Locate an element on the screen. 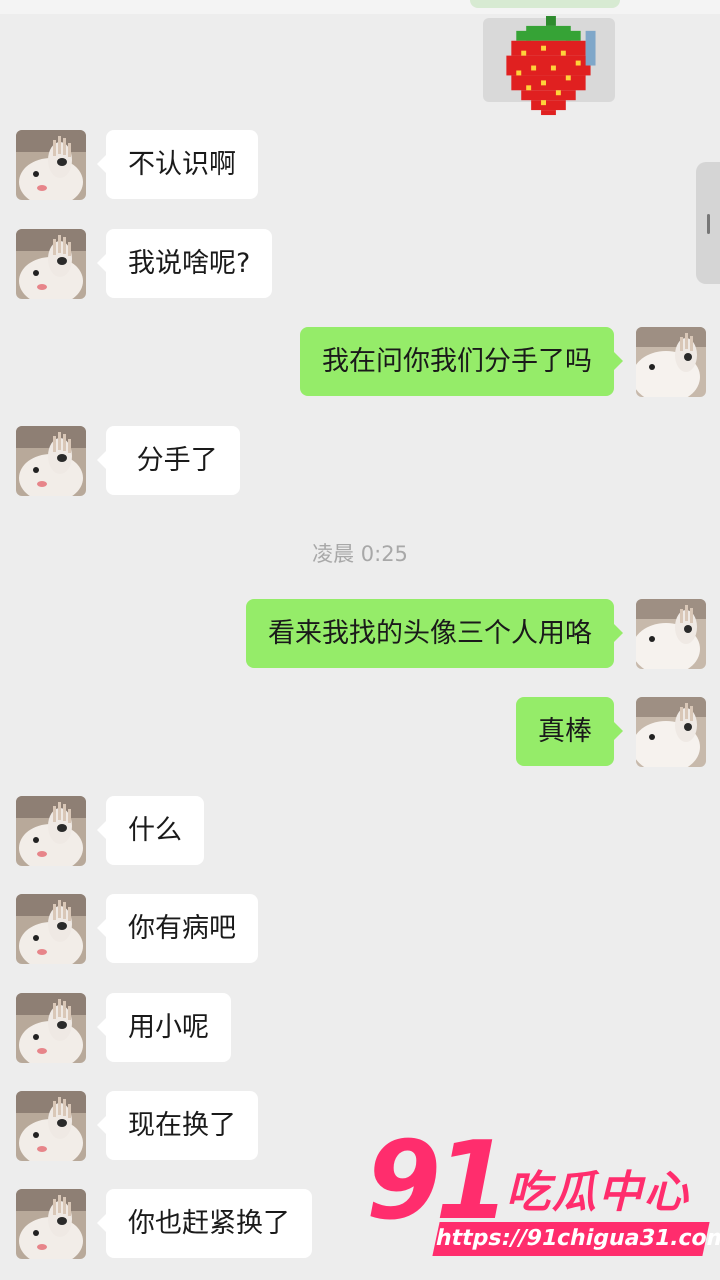  received-message-bubble: 你也赶紧换了 is located at coordinates (204, 1223).